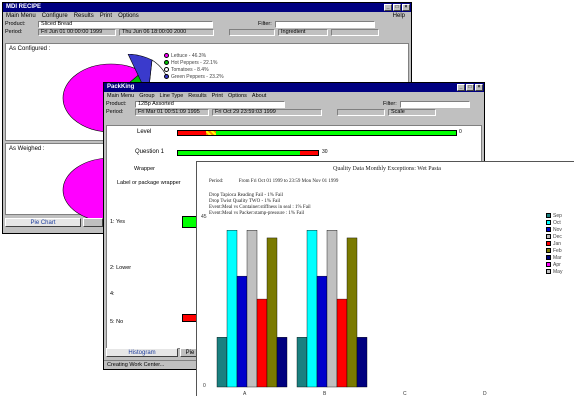 This screenshot has height=396, width=574. I want to click on legend-item: Apr, so click(554, 264).